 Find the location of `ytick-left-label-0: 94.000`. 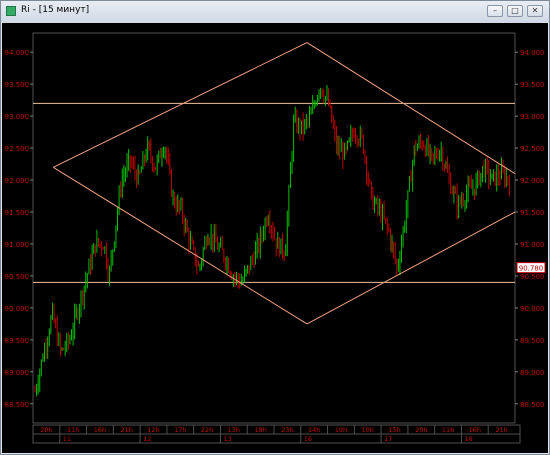

ytick-left-label-0: 94.000 is located at coordinates (17, 53).